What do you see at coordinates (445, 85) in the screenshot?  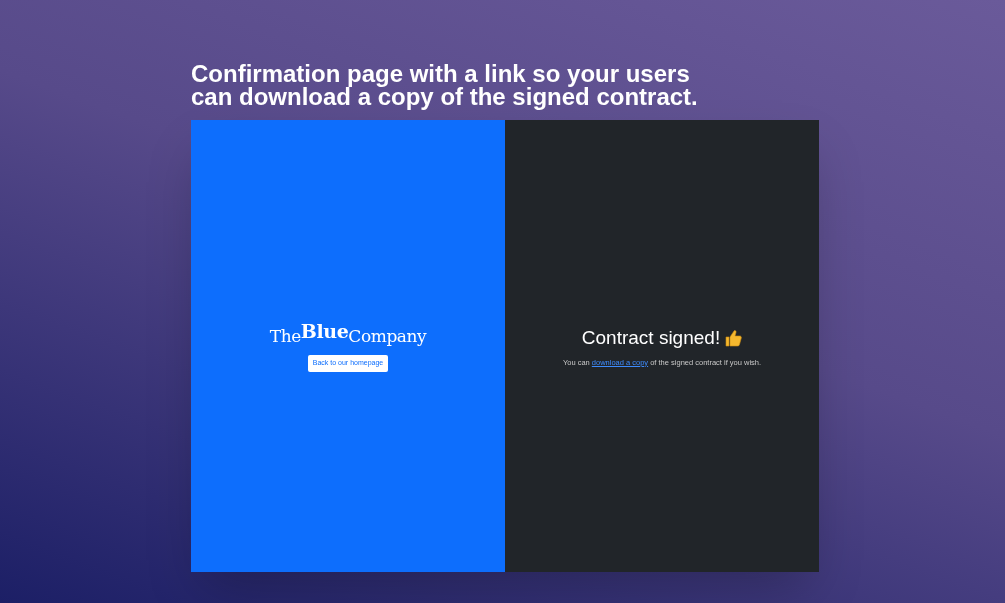 I see `headline: Confirmation page with a link so your users can download a copy of the signed contract.` at bounding box center [445, 85].